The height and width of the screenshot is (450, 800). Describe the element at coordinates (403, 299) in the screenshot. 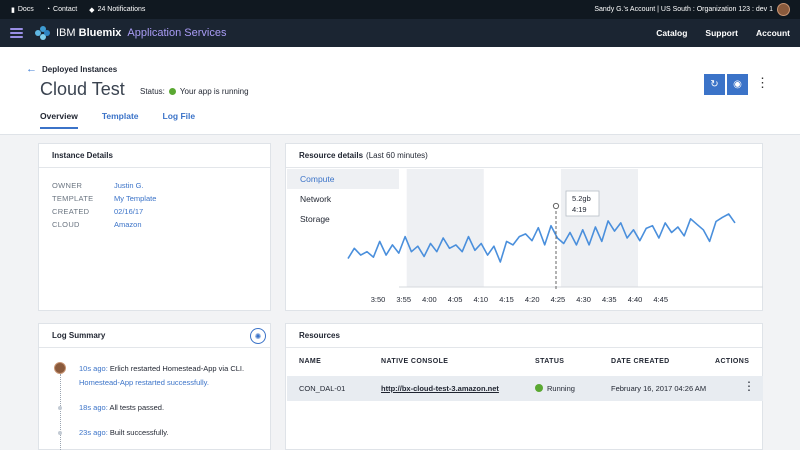

I see `x-tick-label: 3:55` at that location.